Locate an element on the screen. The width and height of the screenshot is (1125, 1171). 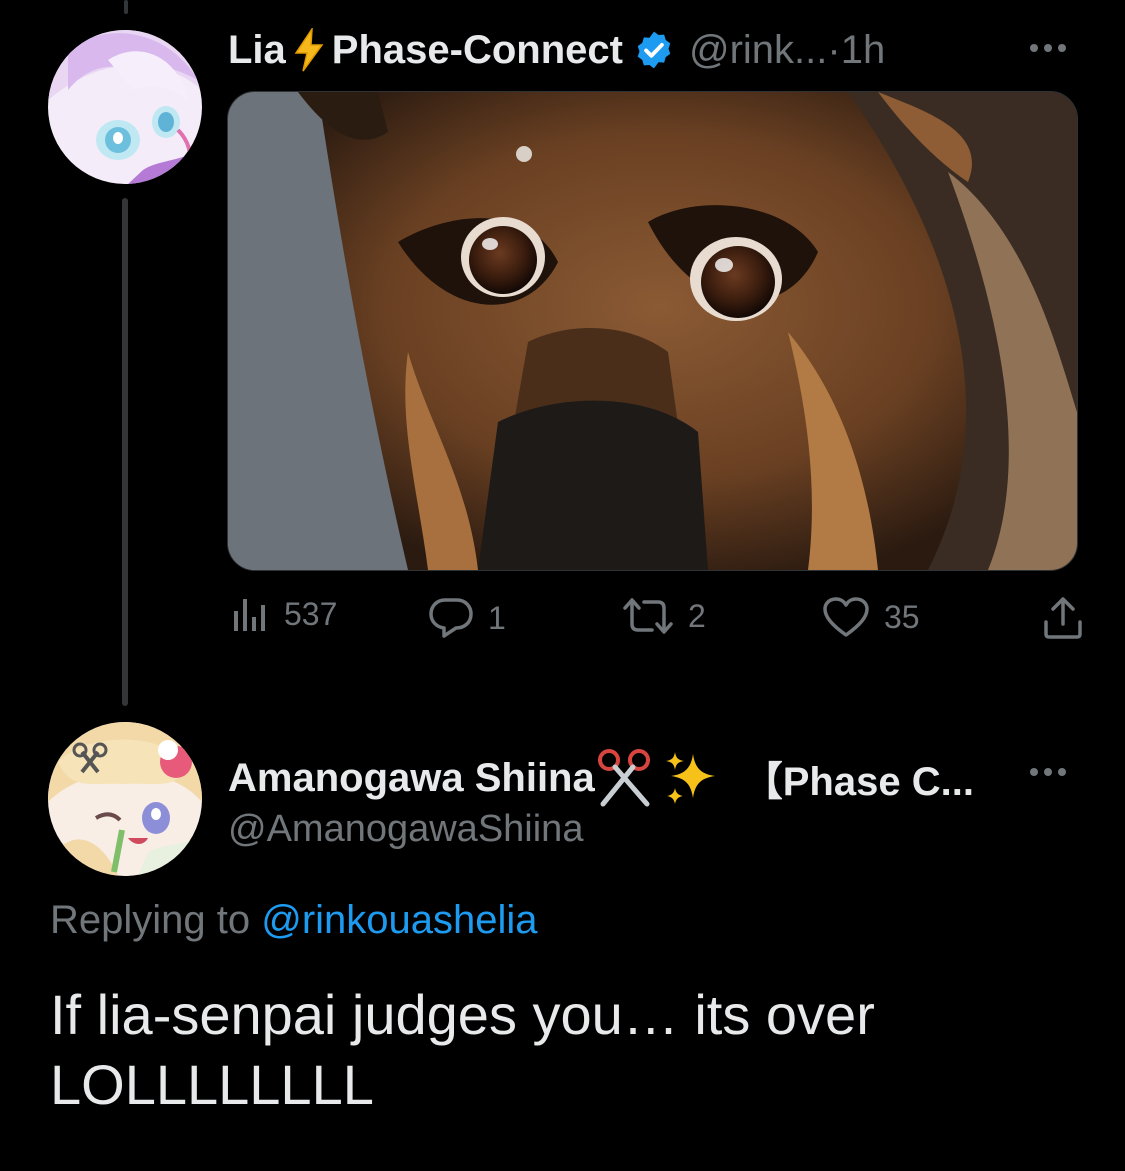
analytics-icon is located at coordinates (249, 614).